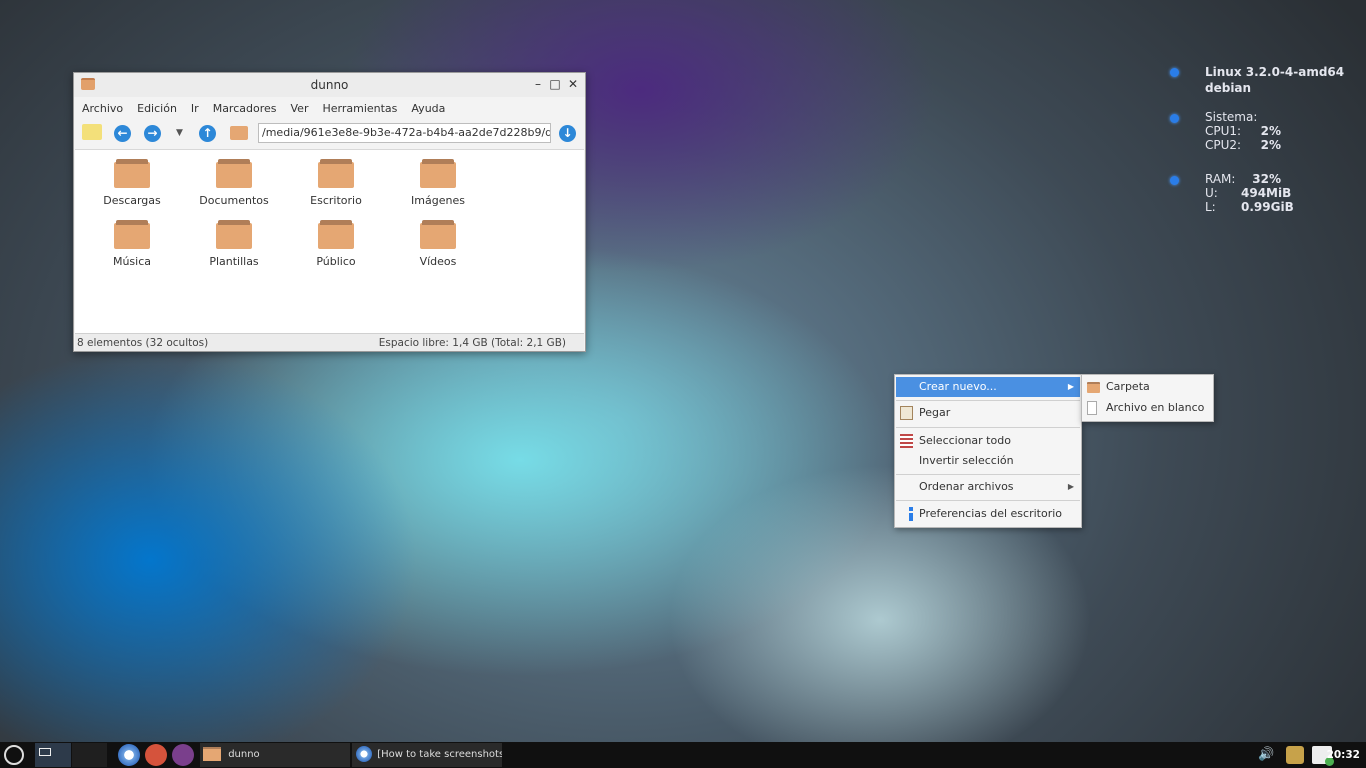  Describe the element at coordinates (1220, 179) in the screenshot. I see `ram-label: RAM:` at that location.